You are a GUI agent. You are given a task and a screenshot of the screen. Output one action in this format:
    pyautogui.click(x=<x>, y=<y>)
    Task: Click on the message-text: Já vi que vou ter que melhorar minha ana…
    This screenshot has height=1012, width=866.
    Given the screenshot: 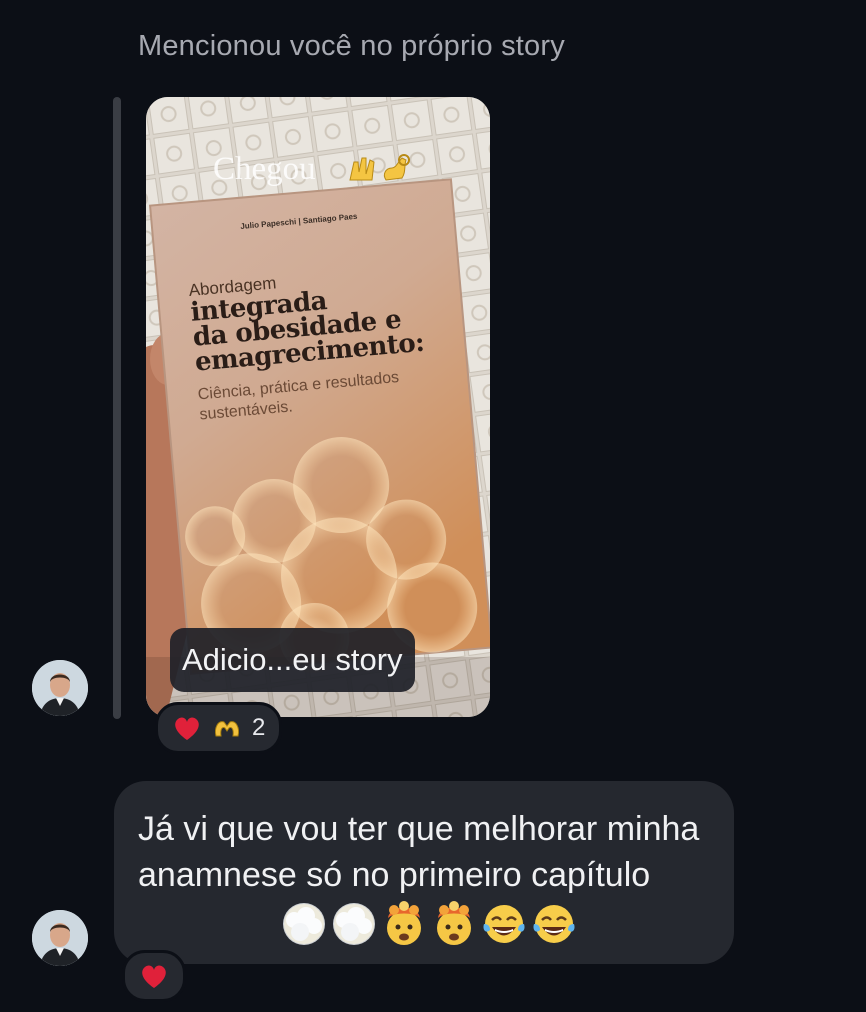 What is the action you would take?
    pyautogui.click(x=419, y=852)
    